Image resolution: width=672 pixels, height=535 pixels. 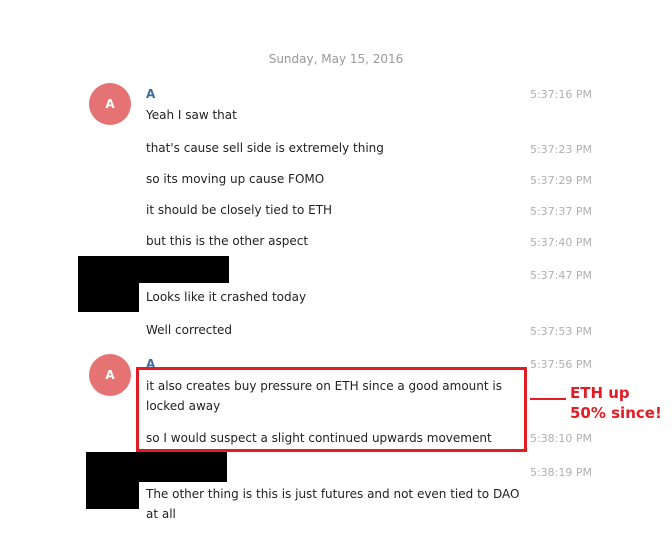 What do you see at coordinates (560, 275) in the screenshot?
I see `message-timestamp: 5:37:47 PM` at bounding box center [560, 275].